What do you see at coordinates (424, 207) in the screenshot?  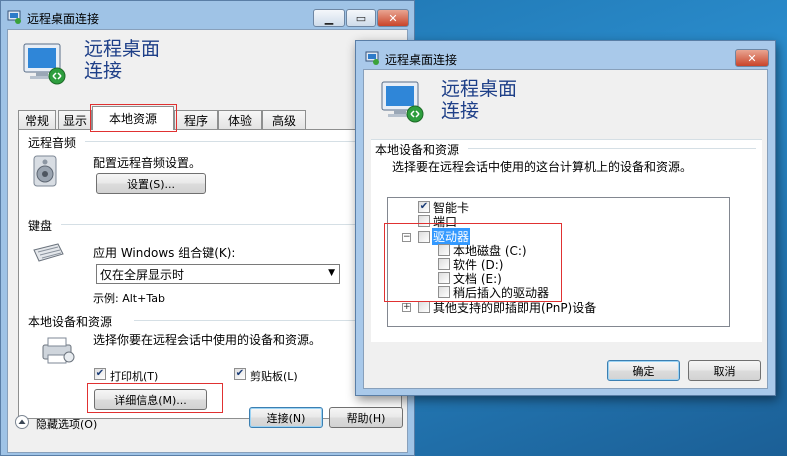 I see `smartcard-checkbox: ✔` at bounding box center [424, 207].